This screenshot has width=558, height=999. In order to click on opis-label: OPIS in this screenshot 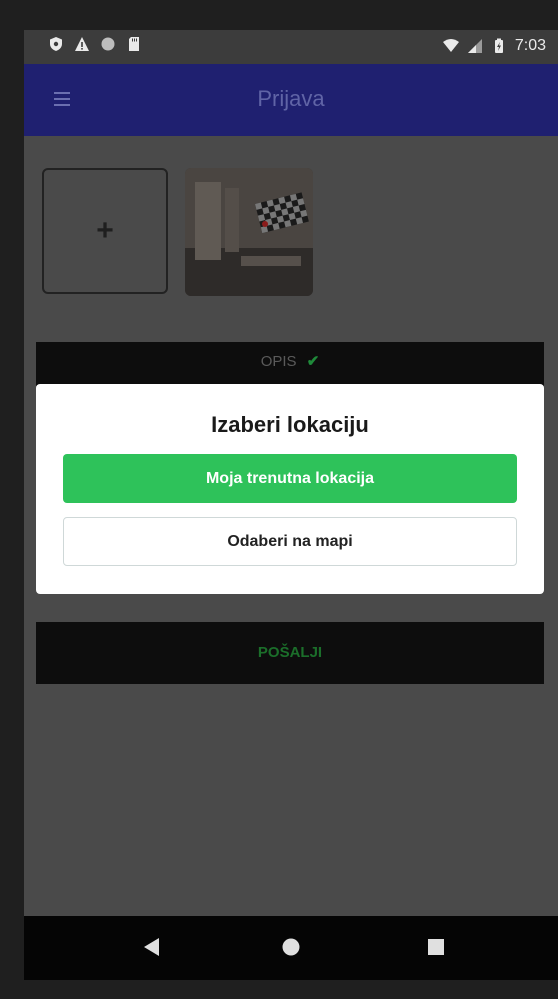, I will do `click(278, 361)`.